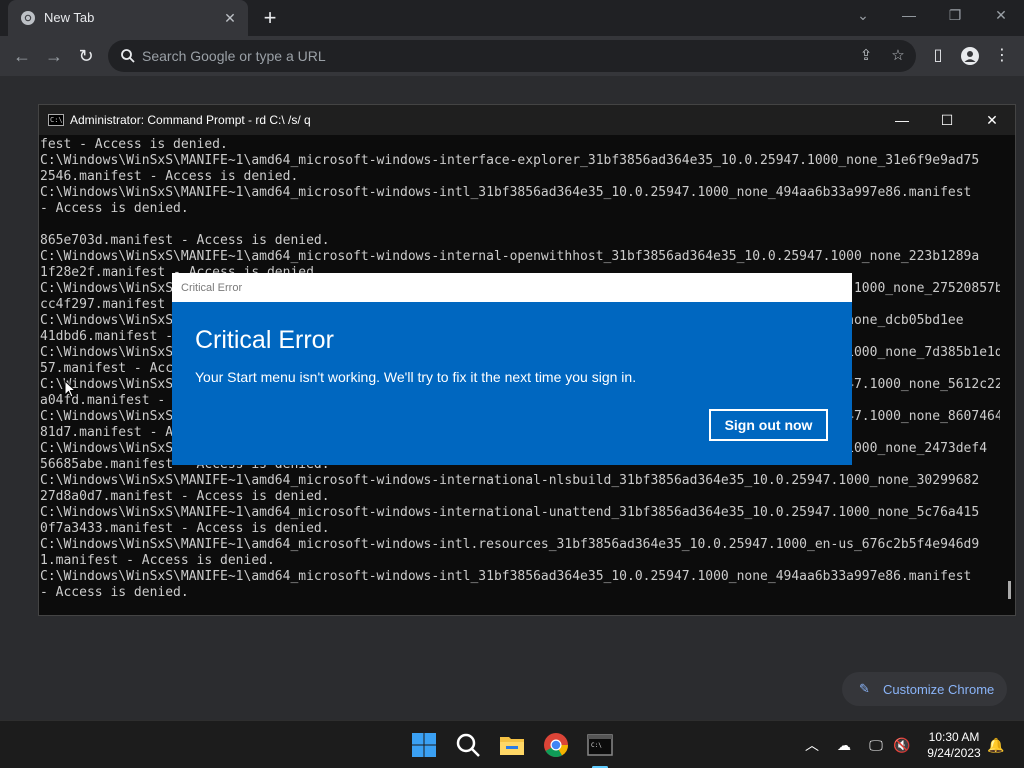  I want to click on onedrive-icon: ☁, so click(844, 745).